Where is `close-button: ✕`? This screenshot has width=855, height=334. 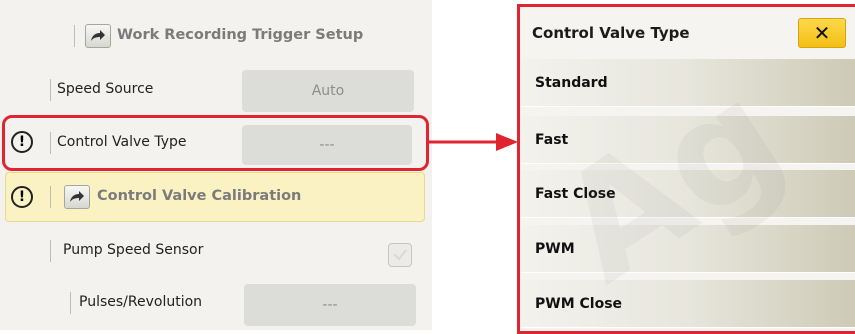
close-button: ✕ is located at coordinates (822, 33).